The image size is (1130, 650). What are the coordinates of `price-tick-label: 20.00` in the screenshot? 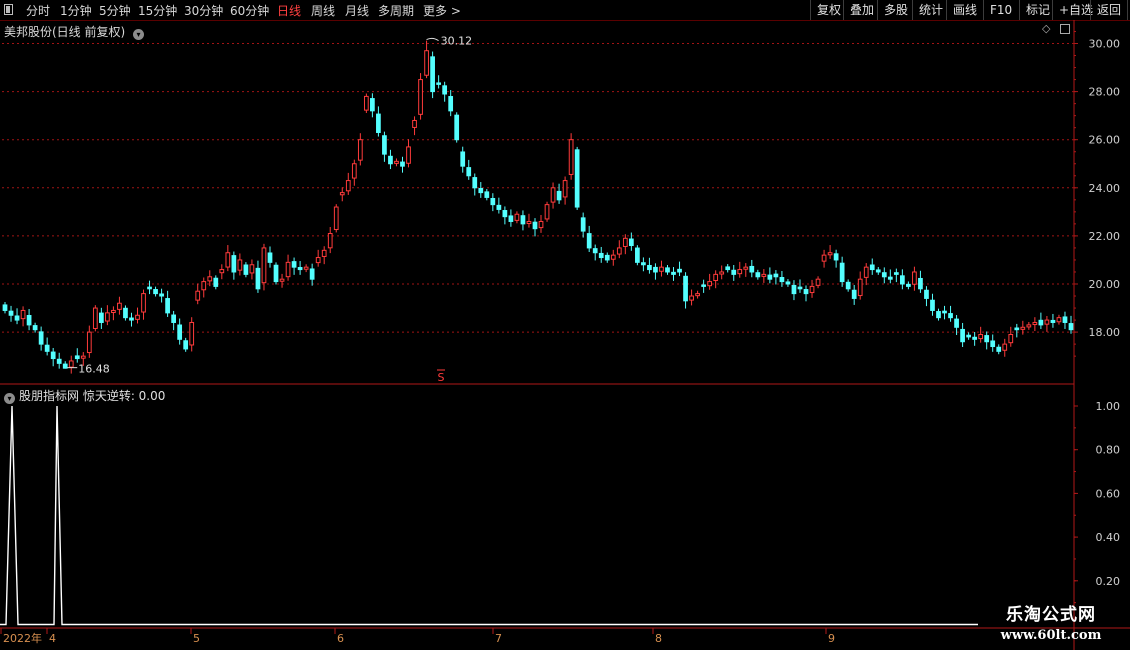 It's located at (1105, 284).